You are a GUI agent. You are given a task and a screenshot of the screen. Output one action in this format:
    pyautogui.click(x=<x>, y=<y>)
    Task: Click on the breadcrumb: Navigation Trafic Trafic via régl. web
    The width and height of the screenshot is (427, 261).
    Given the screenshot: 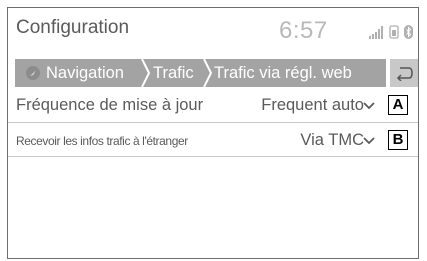 What is the action you would take?
    pyautogui.click(x=216, y=73)
    